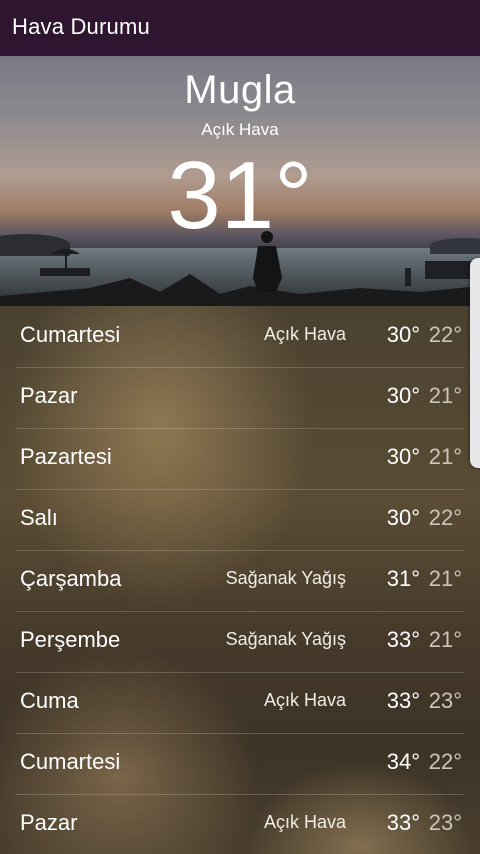 This screenshot has height=854, width=480. Describe the element at coordinates (240, 337) in the screenshot. I see `forecast-row: Cumartesi Açık Hava 30° 22°` at that location.